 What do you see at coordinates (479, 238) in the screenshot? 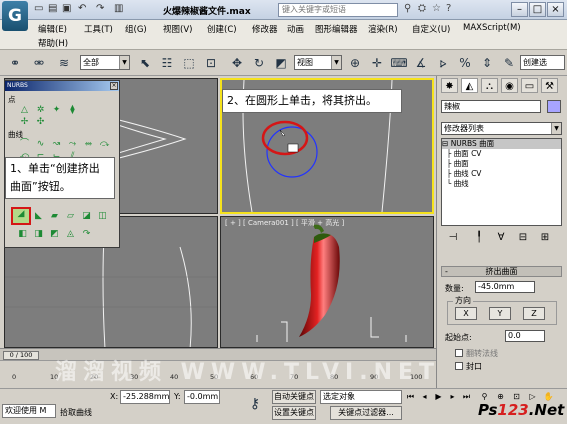
I see `show-end-result-icon: ╿` at bounding box center [479, 238].